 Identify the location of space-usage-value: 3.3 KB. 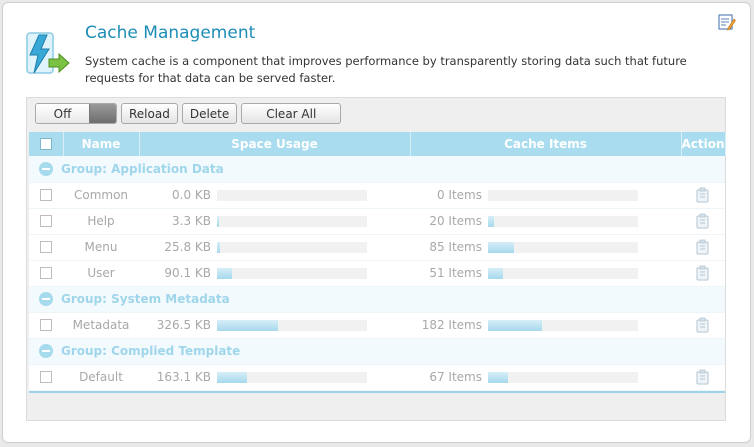
(191, 221).